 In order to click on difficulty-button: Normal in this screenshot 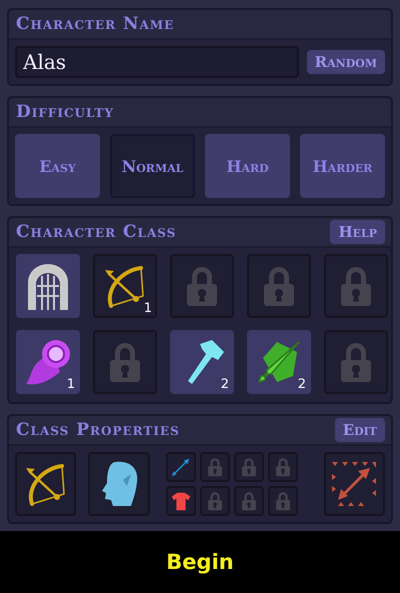, I will do `click(152, 166)`.